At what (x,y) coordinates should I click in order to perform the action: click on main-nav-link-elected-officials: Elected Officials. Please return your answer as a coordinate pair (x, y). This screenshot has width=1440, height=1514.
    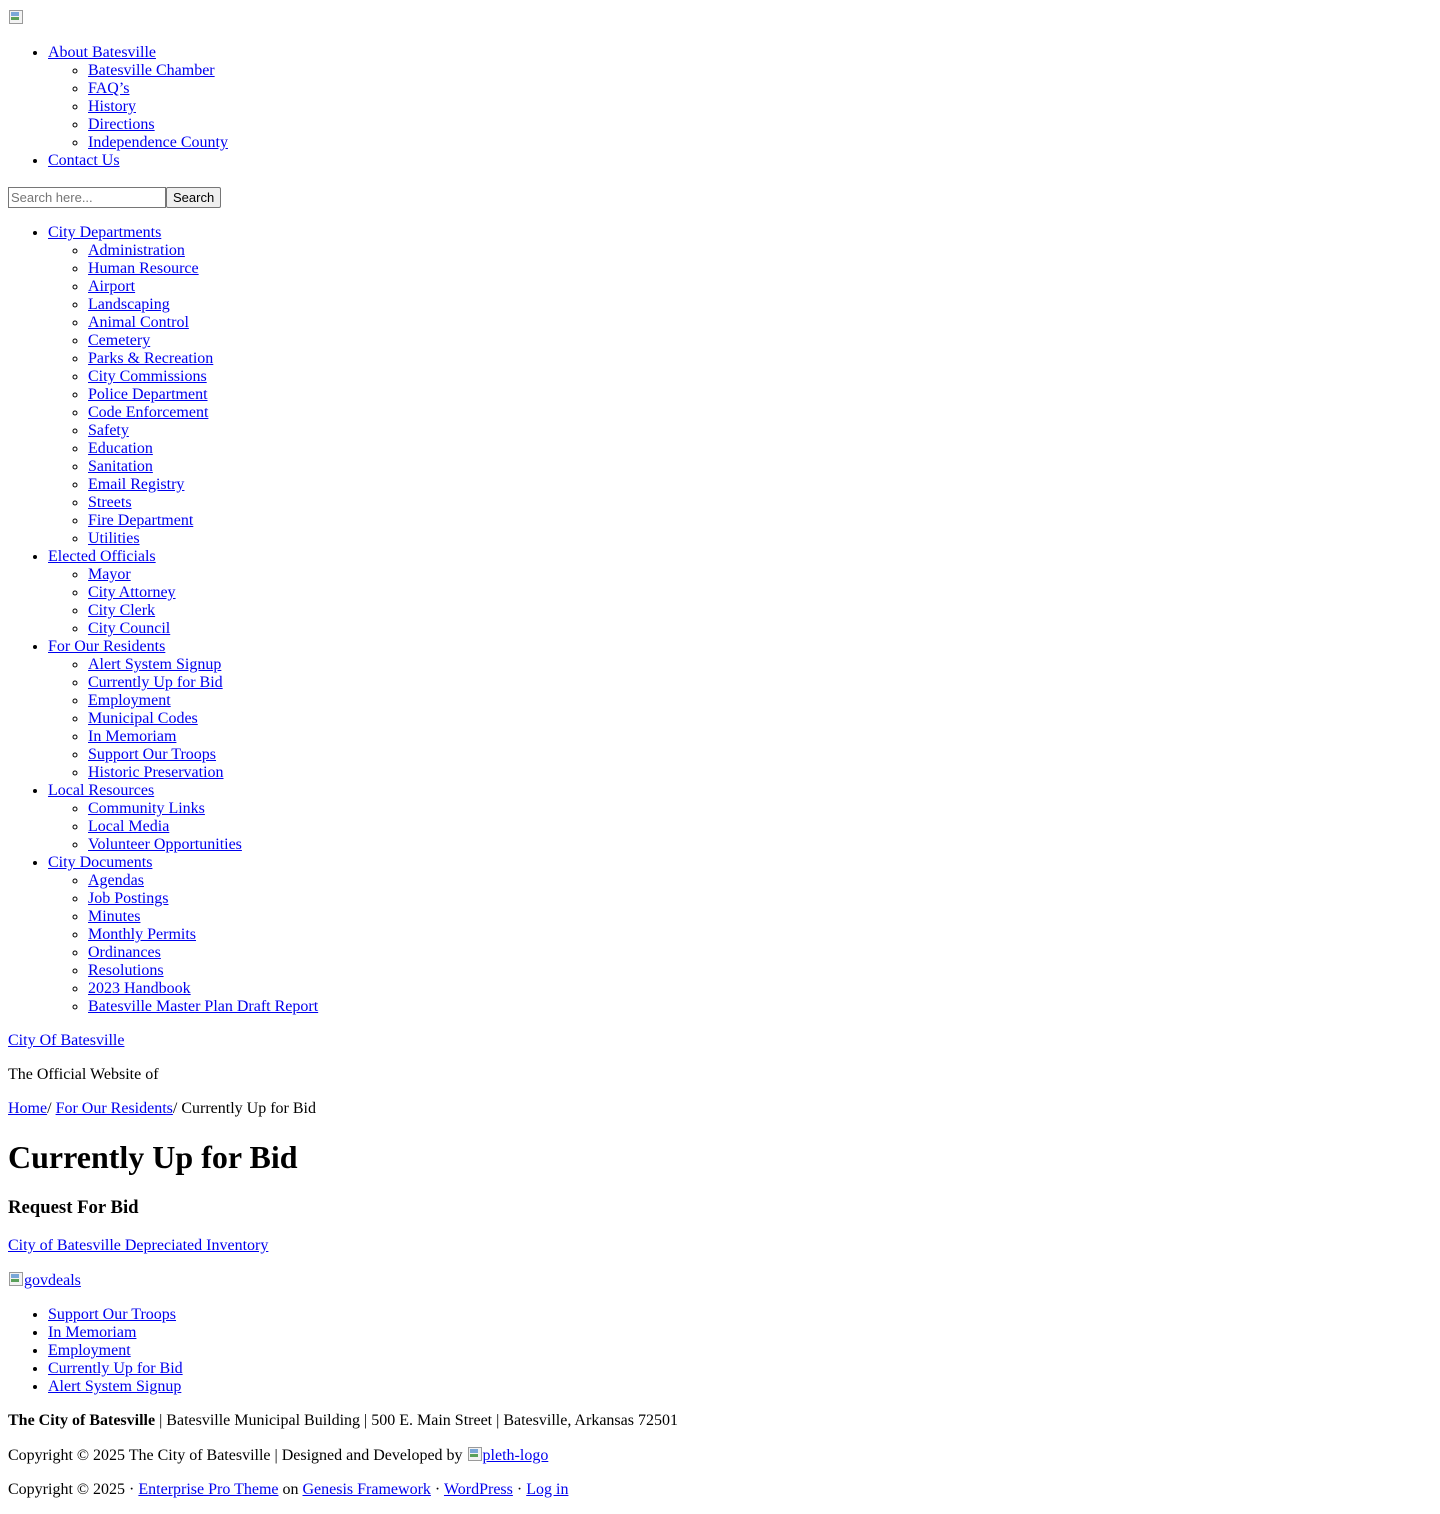
    Looking at the image, I should click on (102, 556).